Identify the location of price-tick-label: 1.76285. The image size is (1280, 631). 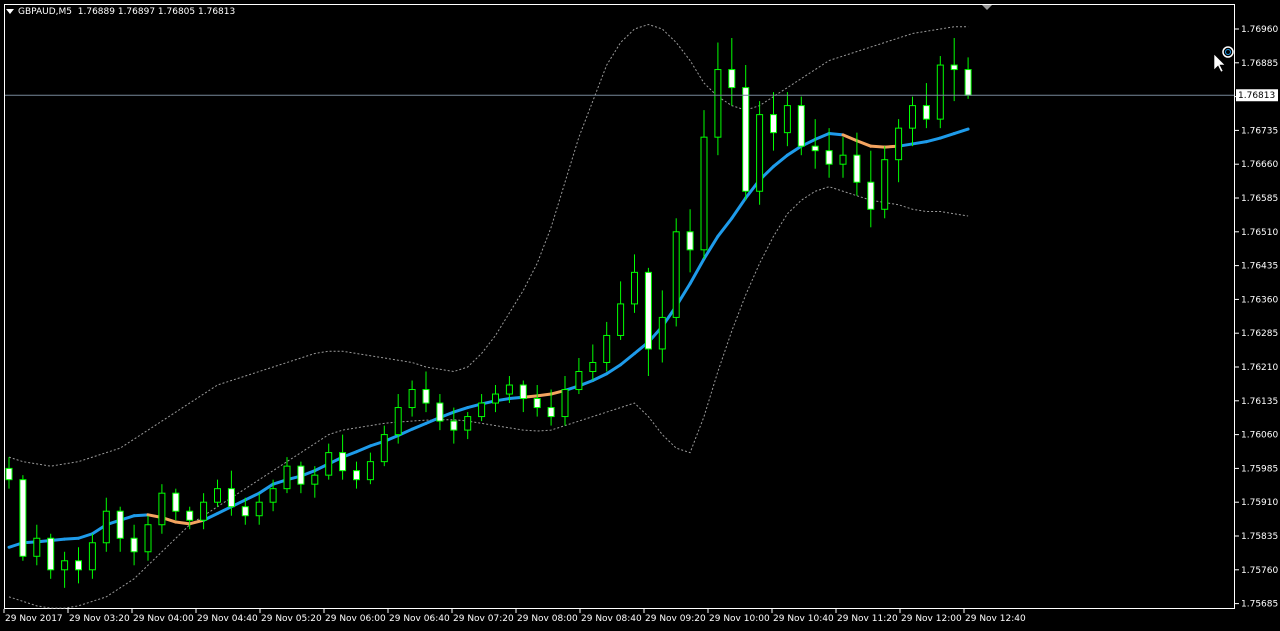
(1259, 334).